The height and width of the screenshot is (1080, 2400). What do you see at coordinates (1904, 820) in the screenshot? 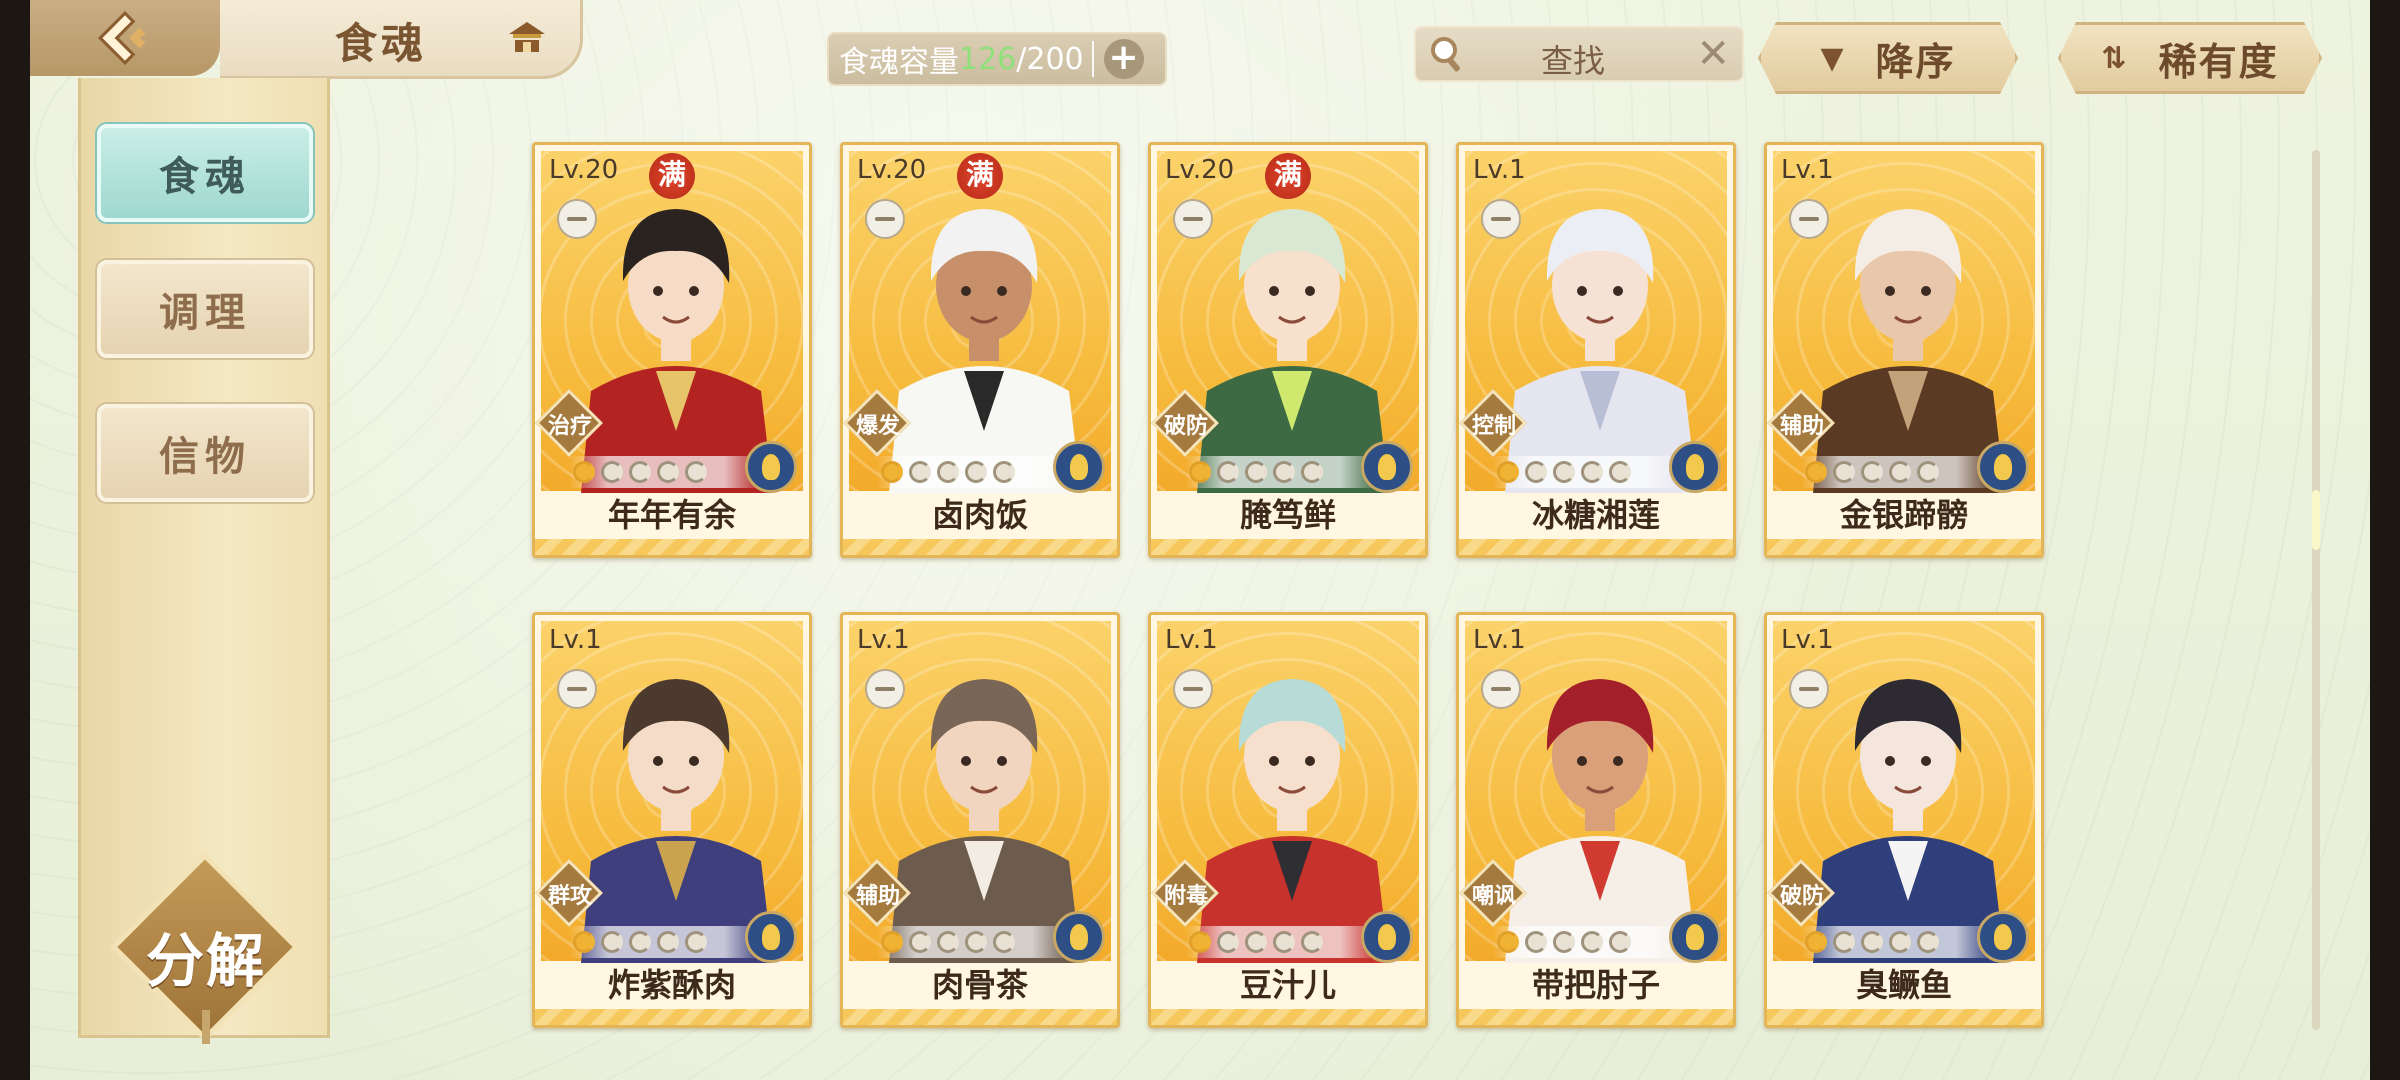
I see `food-soul-card: Lv.1 破防 臭鳜鱼` at bounding box center [1904, 820].